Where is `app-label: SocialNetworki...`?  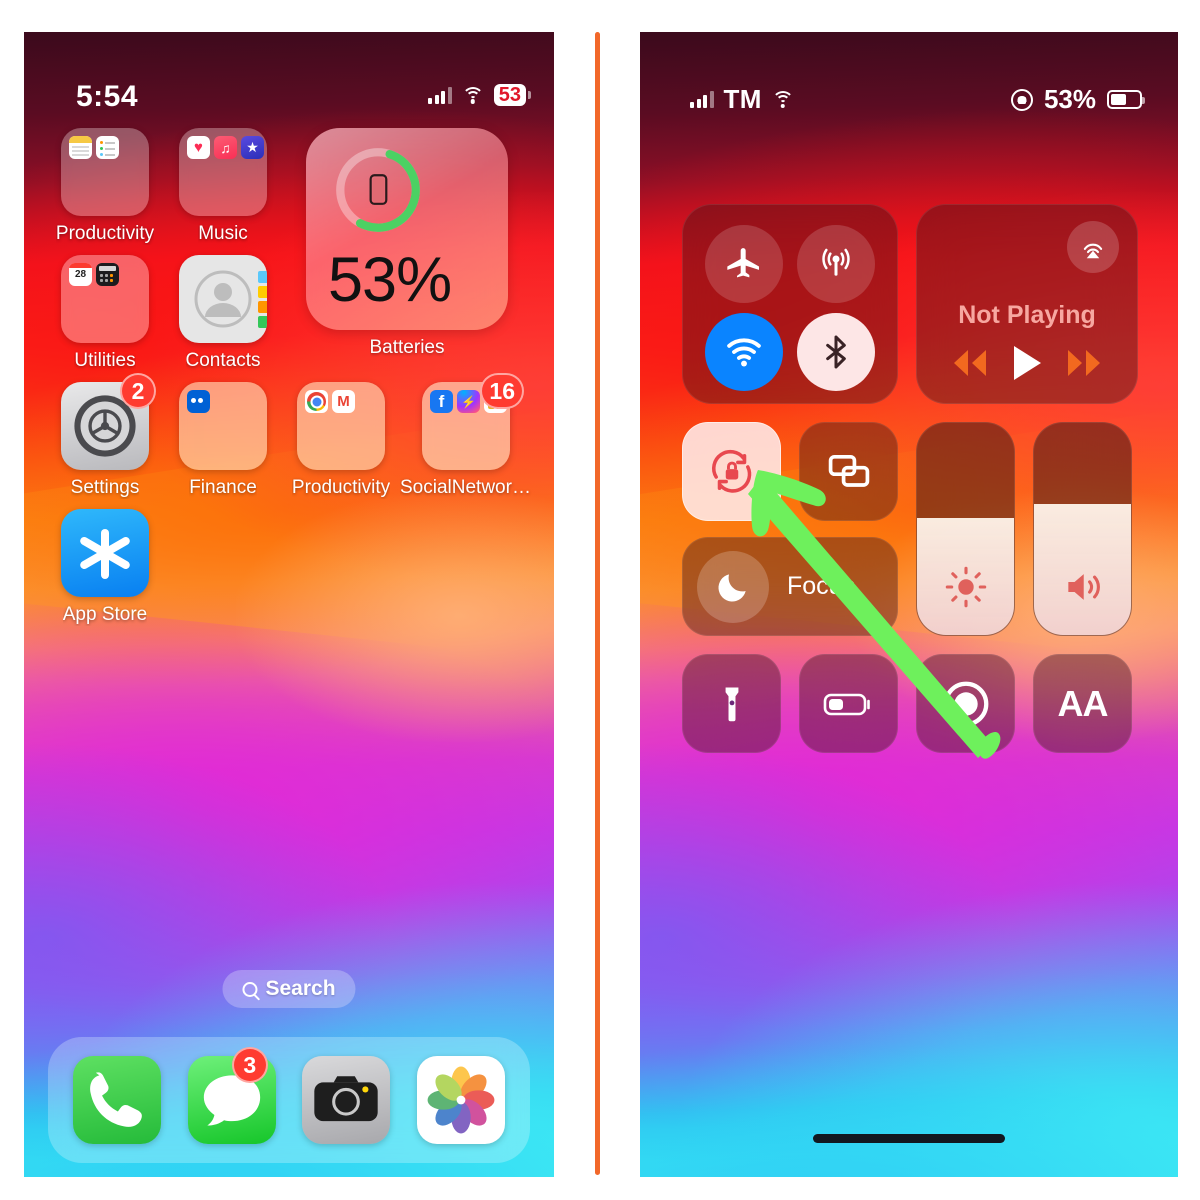
app-label: SocialNetworki... is located at coordinates (466, 487).